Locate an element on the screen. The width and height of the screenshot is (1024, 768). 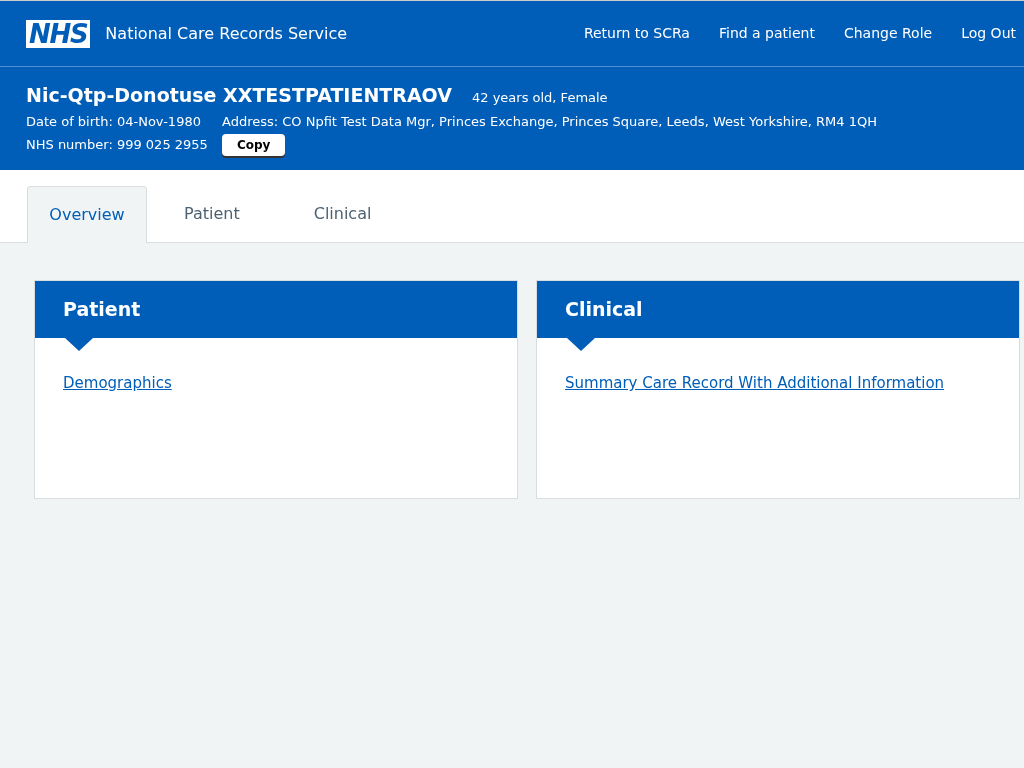
nav-link: Change Role is located at coordinates (888, 33).